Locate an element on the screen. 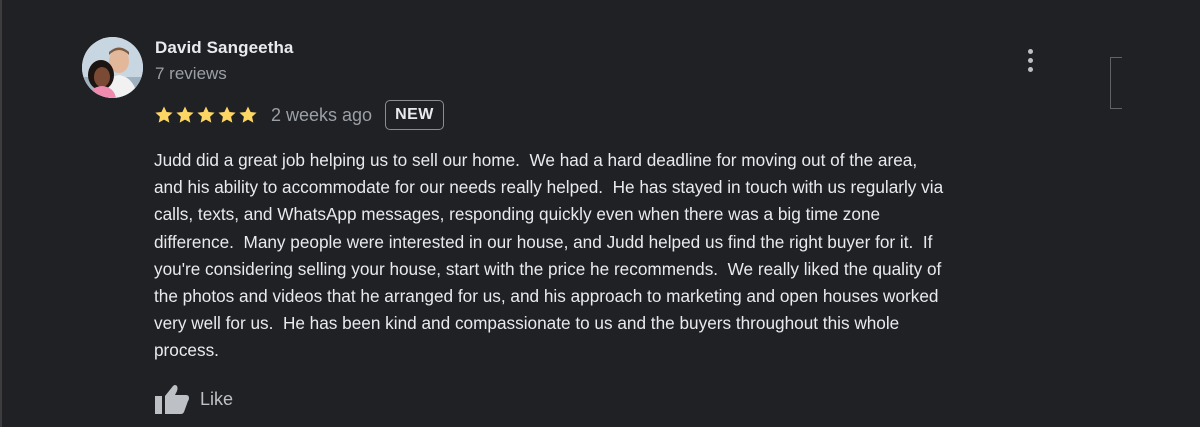 The height and width of the screenshot is (427, 1200). like-label: Like is located at coordinates (217, 398).